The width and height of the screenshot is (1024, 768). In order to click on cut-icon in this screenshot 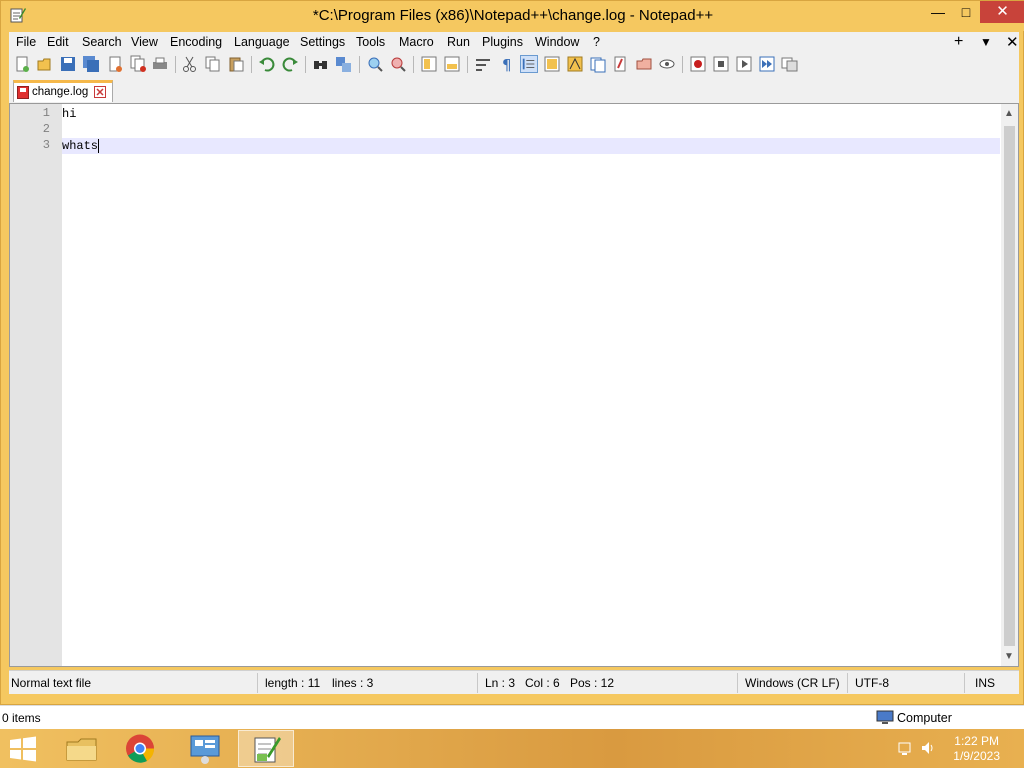, I will do `click(190, 64)`.